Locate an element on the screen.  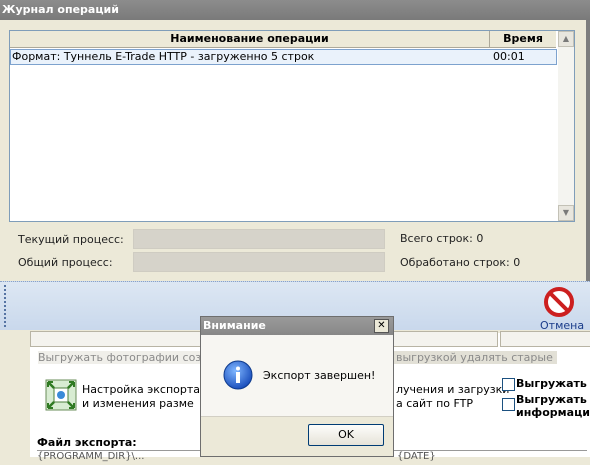
current-process-label: Текущий процесс: is located at coordinates (71, 239).